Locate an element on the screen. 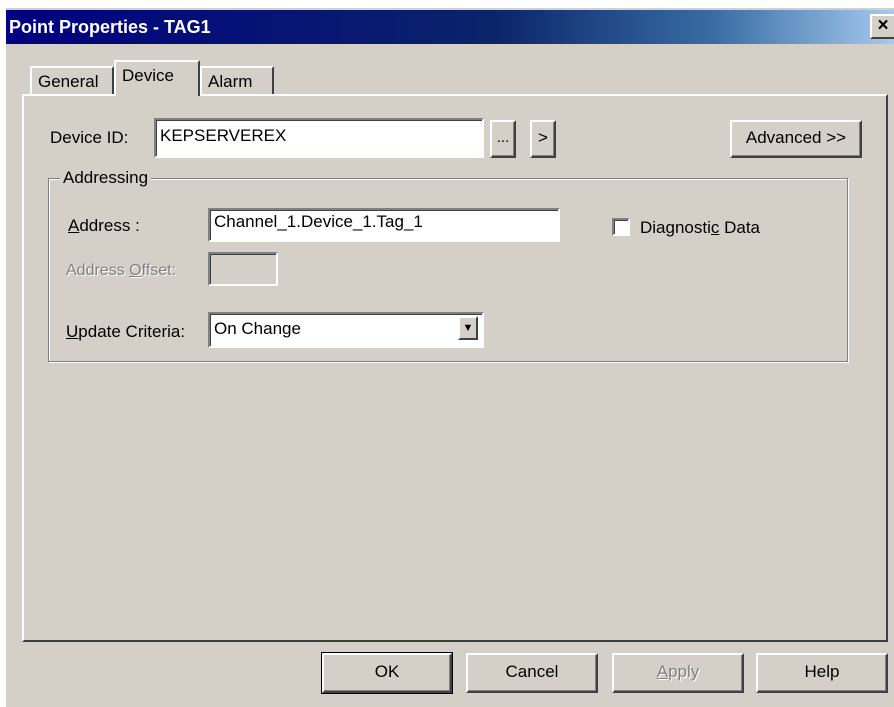 The height and width of the screenshot is (707, 894). tab-device-label: Device is located at coordinates (148, 75).